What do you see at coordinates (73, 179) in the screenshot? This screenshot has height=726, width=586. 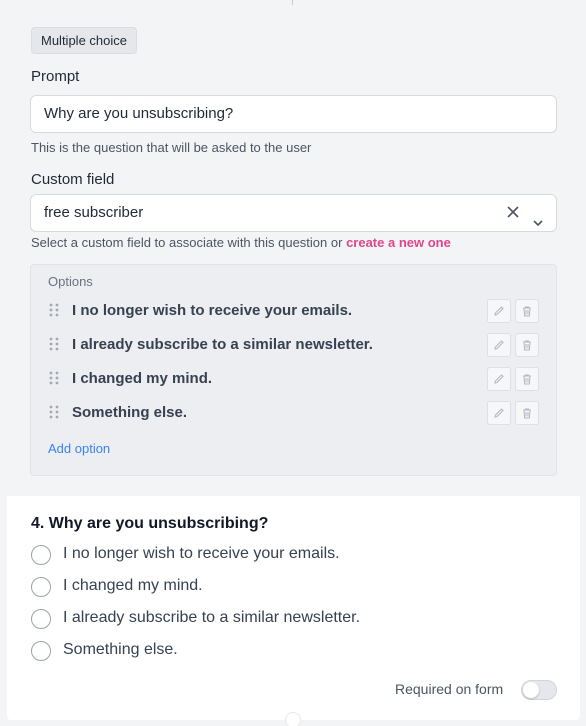 I see `custom-field-label: Custom field` at bounding box center [73, 179].